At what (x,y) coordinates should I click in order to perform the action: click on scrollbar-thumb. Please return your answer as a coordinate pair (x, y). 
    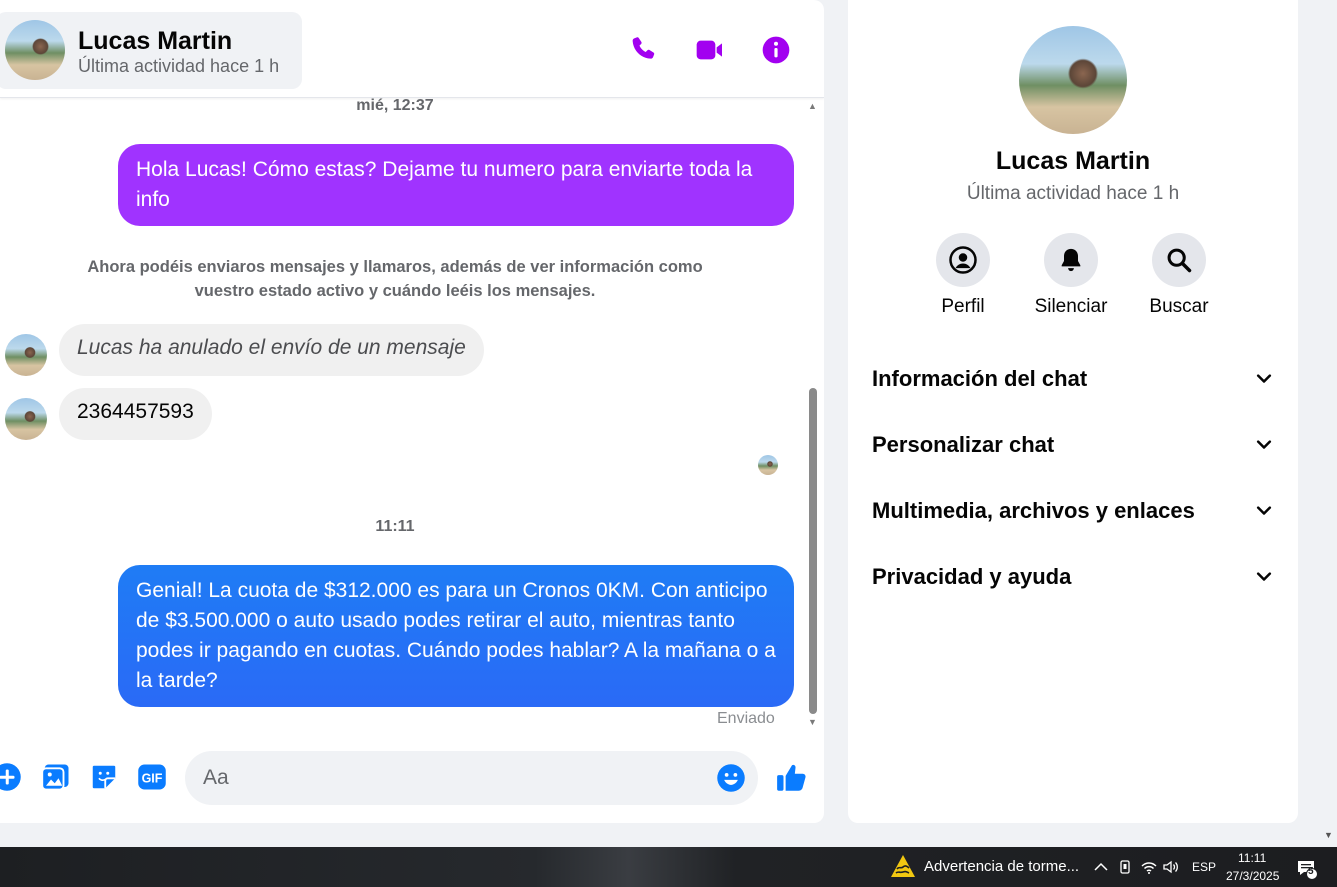
    Looking at the image, I should click on (813, 551).